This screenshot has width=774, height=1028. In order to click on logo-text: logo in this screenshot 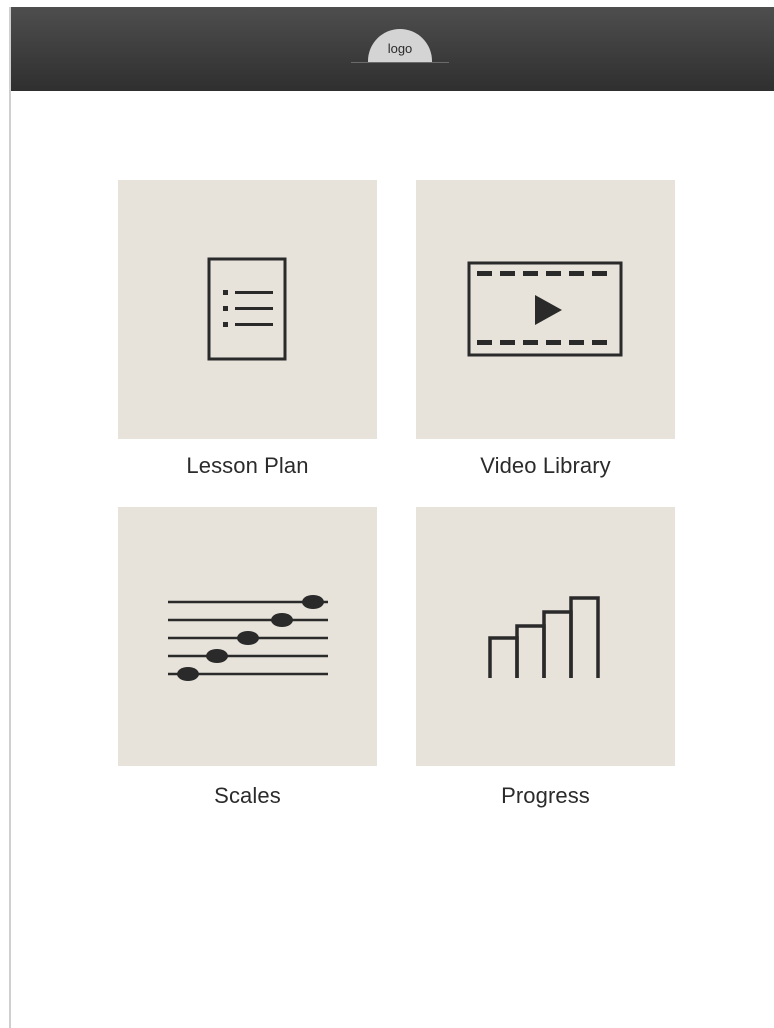, I will do `click(400, 48)`.